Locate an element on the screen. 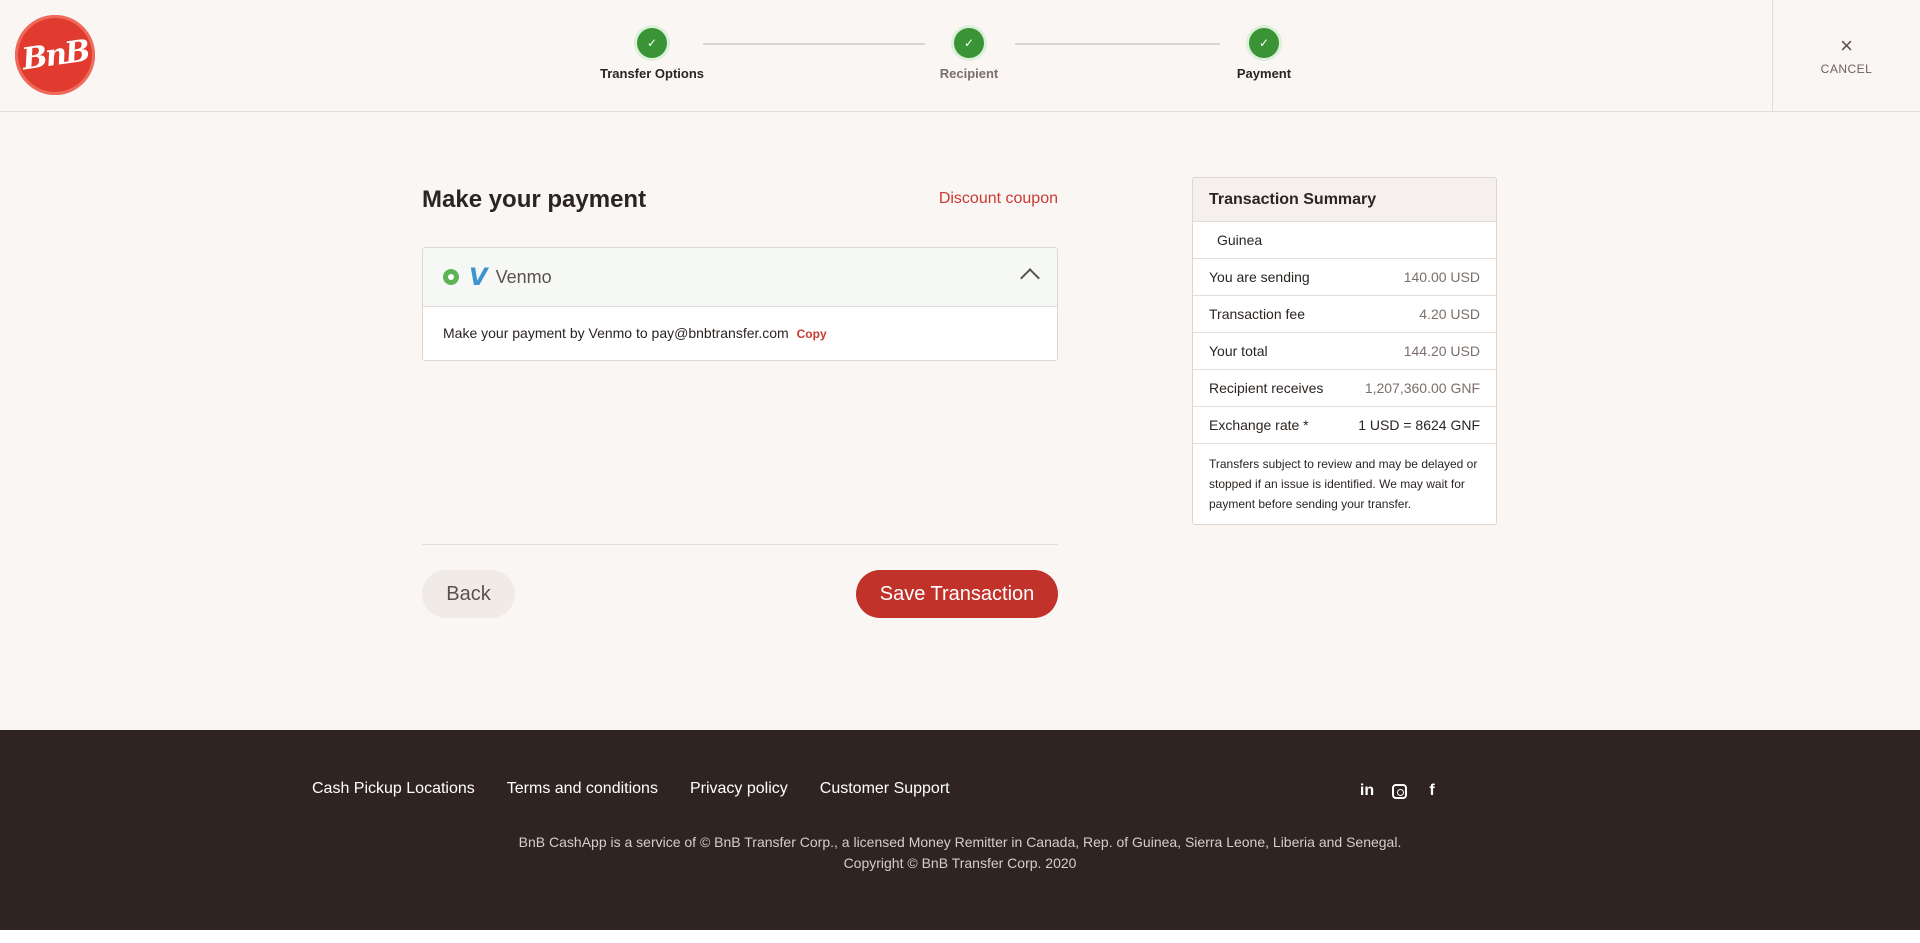 The image size is (1920, 943). row-value: 140.00 USD is located at coordinates (1441, 277).